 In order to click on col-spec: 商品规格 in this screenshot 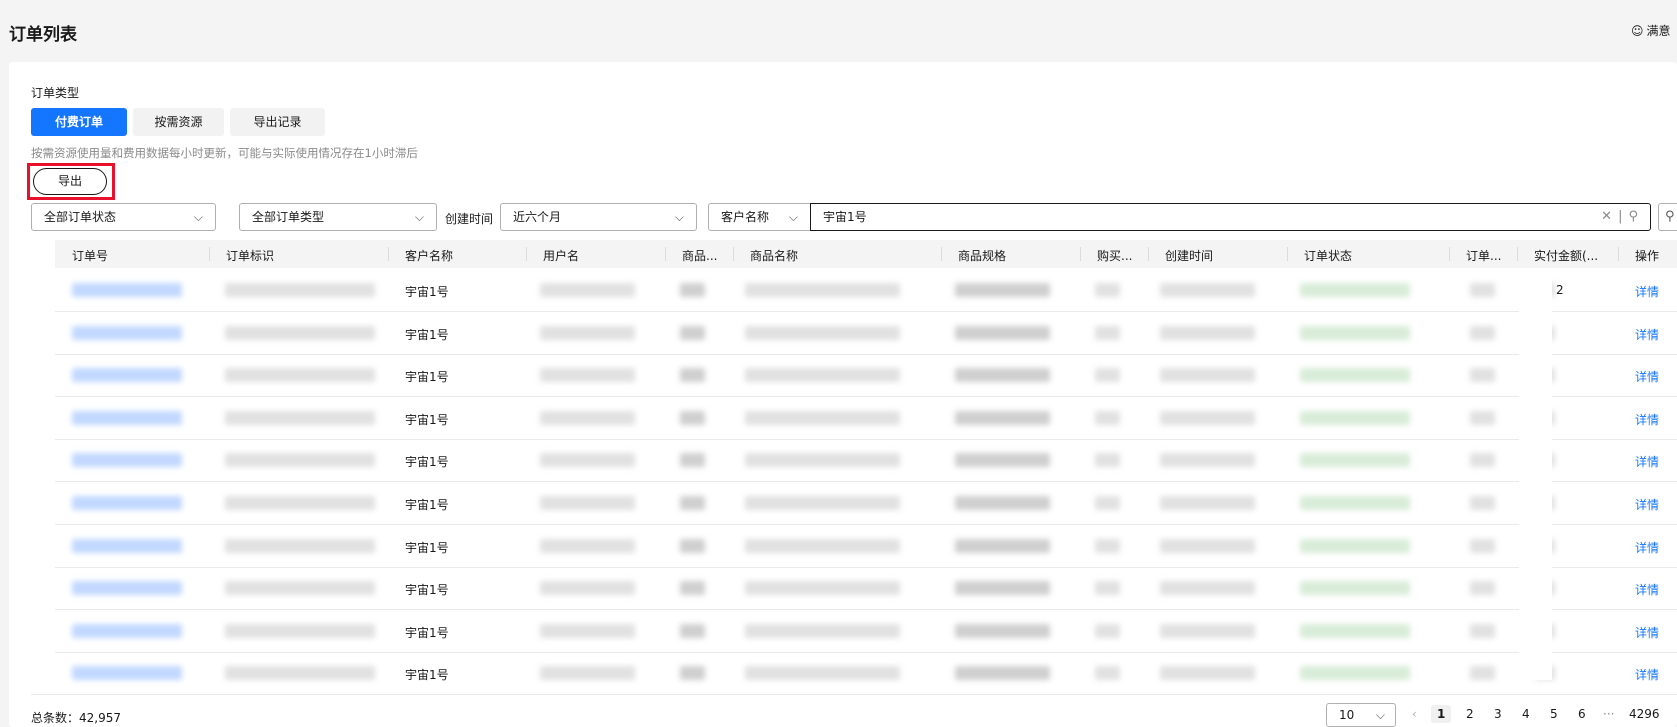, I will do `click(982, 256)`.